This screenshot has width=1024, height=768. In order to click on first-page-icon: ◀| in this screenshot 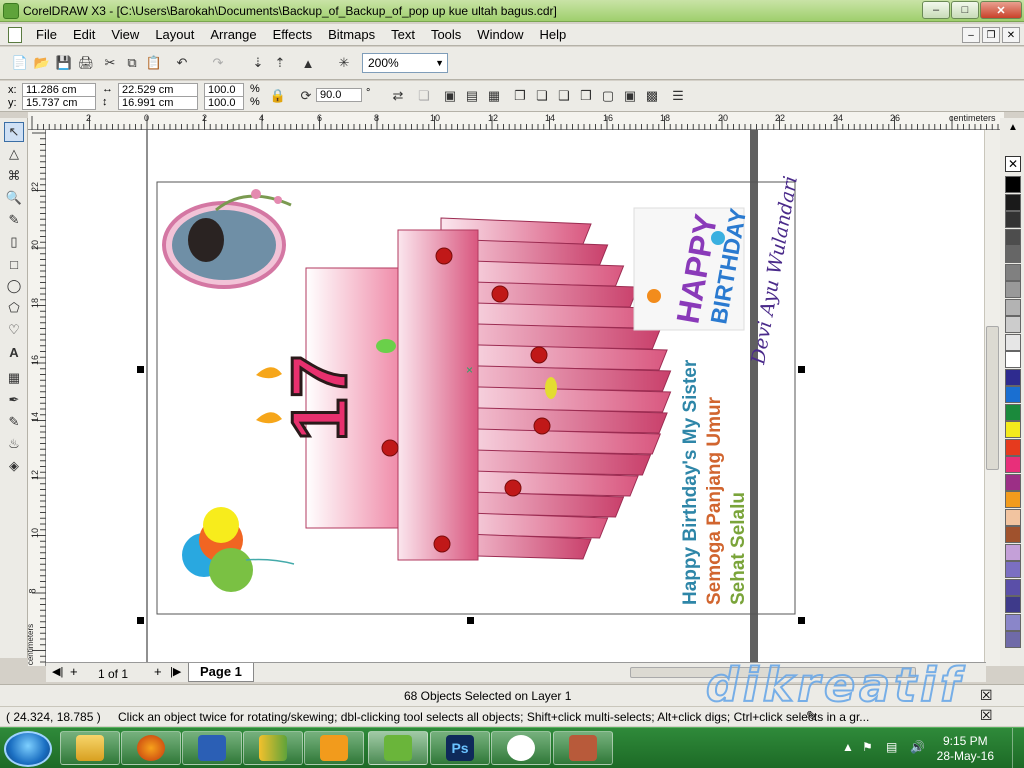, I will do `click(57, 671)`.